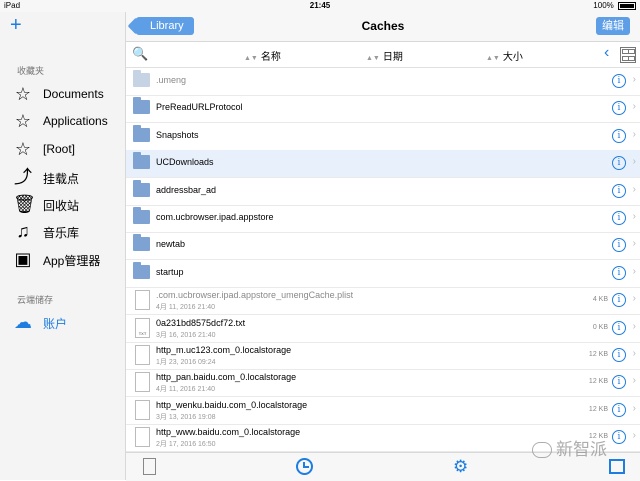 The width and height of the screenshot is (640, 481). I want to click on battery-icon, so click(627, 5).